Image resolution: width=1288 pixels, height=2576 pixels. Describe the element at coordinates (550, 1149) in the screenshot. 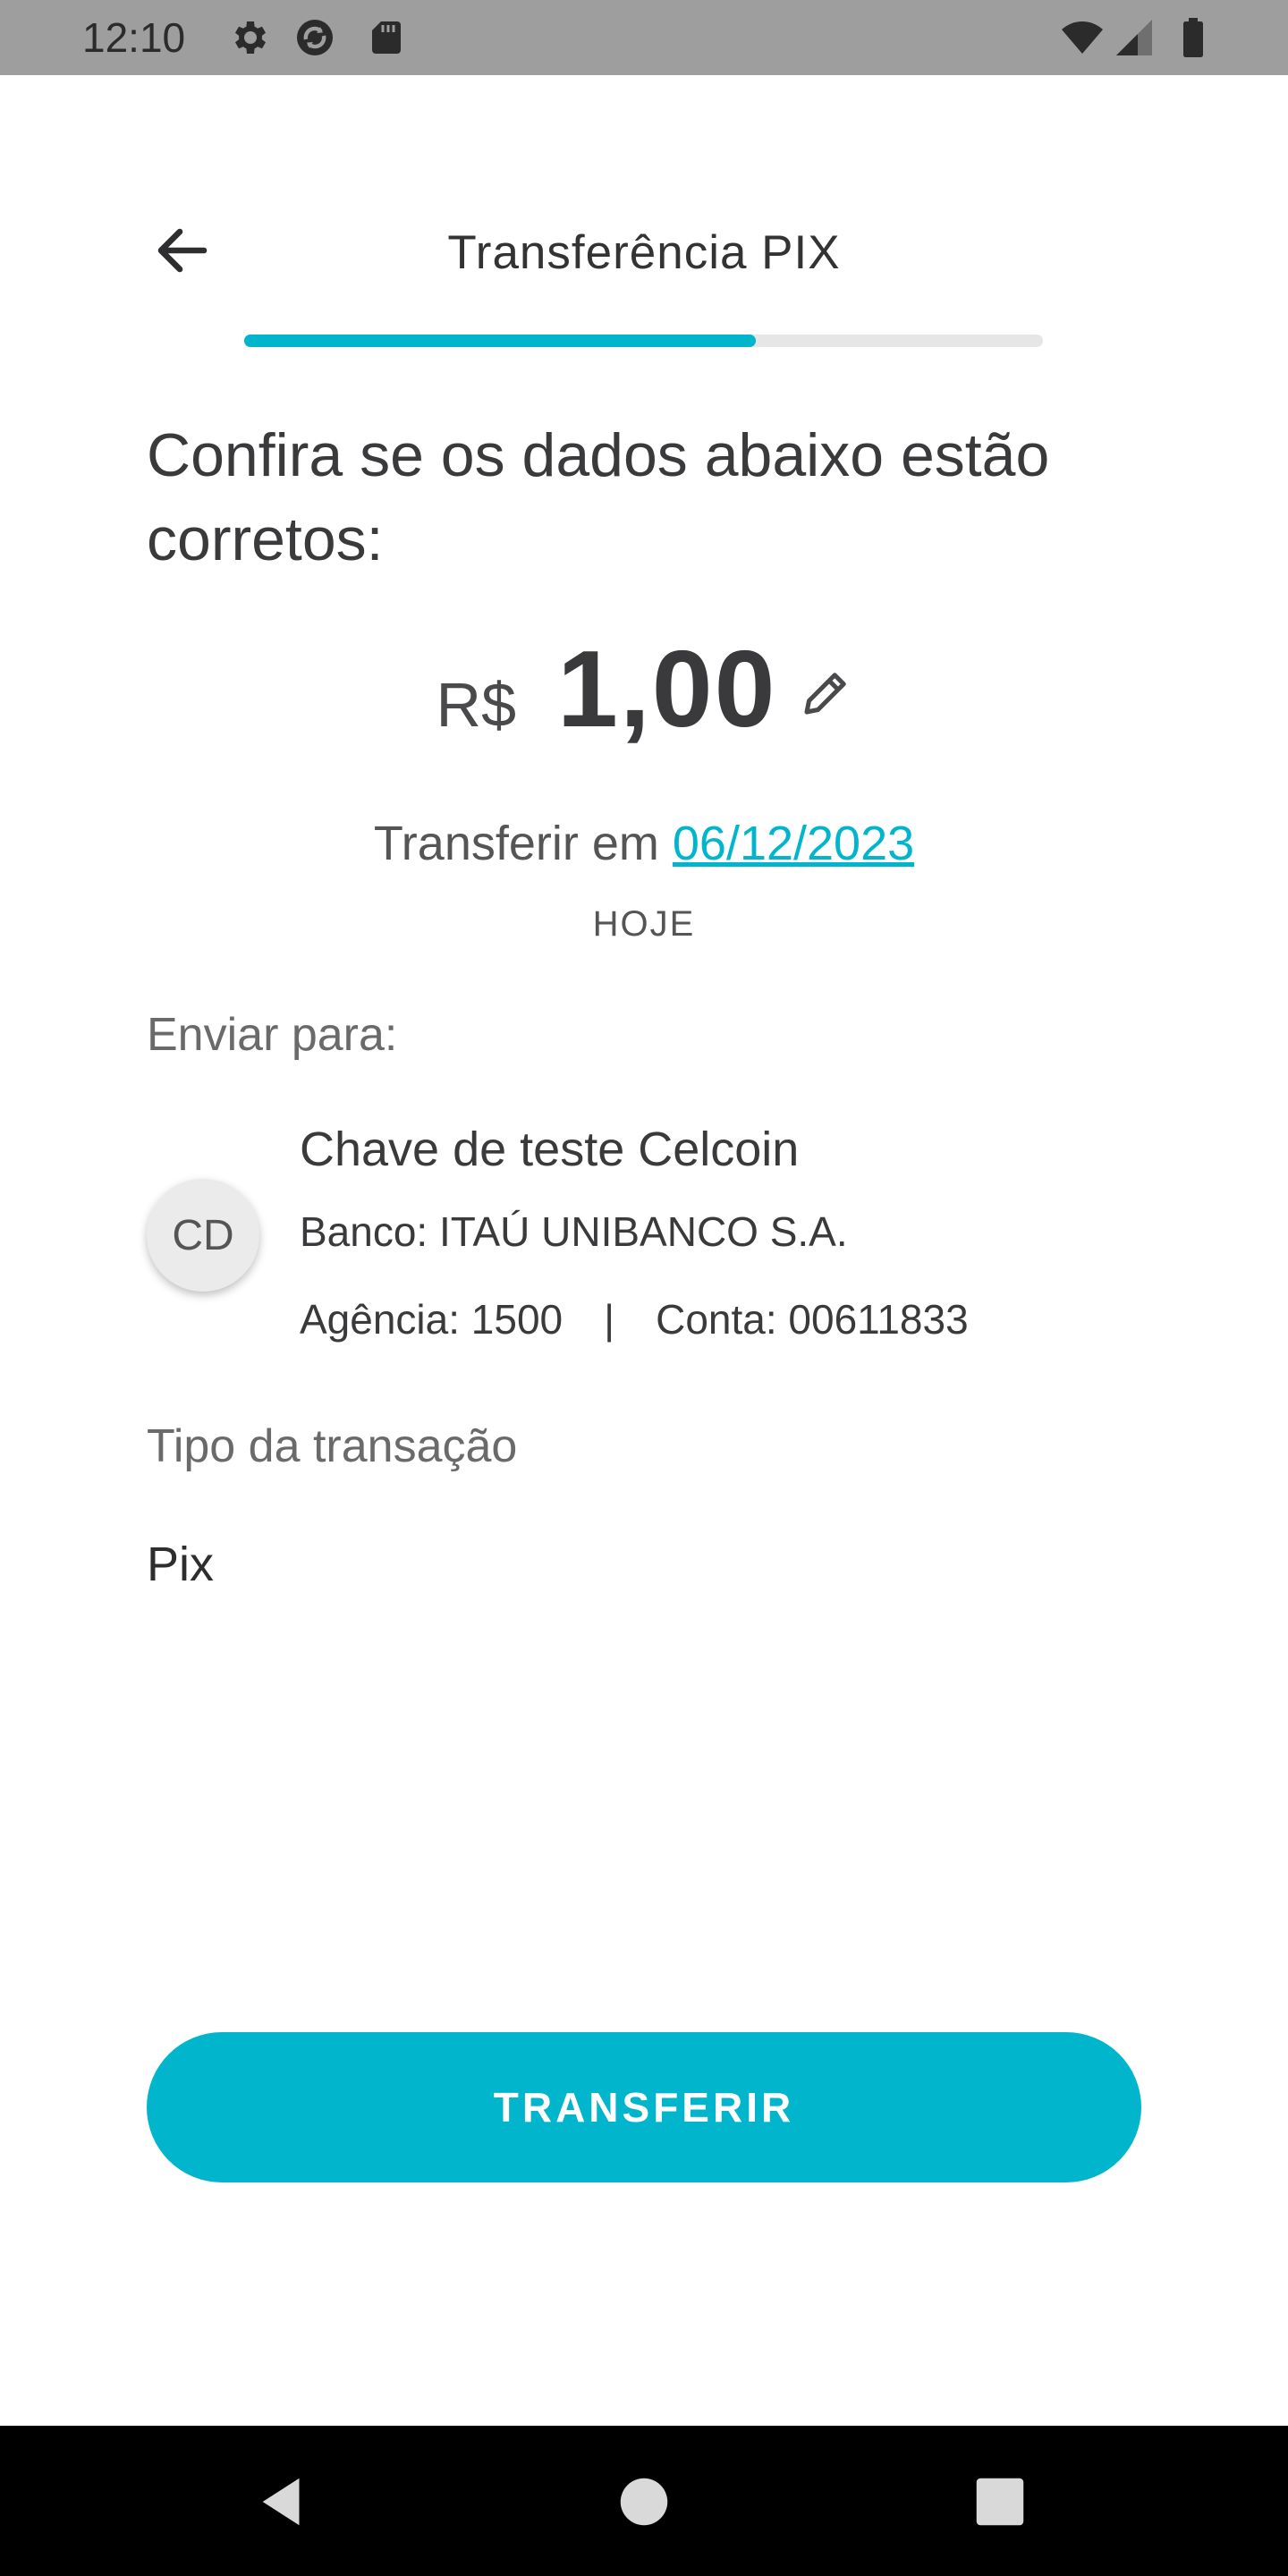

I see `recipient-name: Chave de teste Celcoin` at that location.